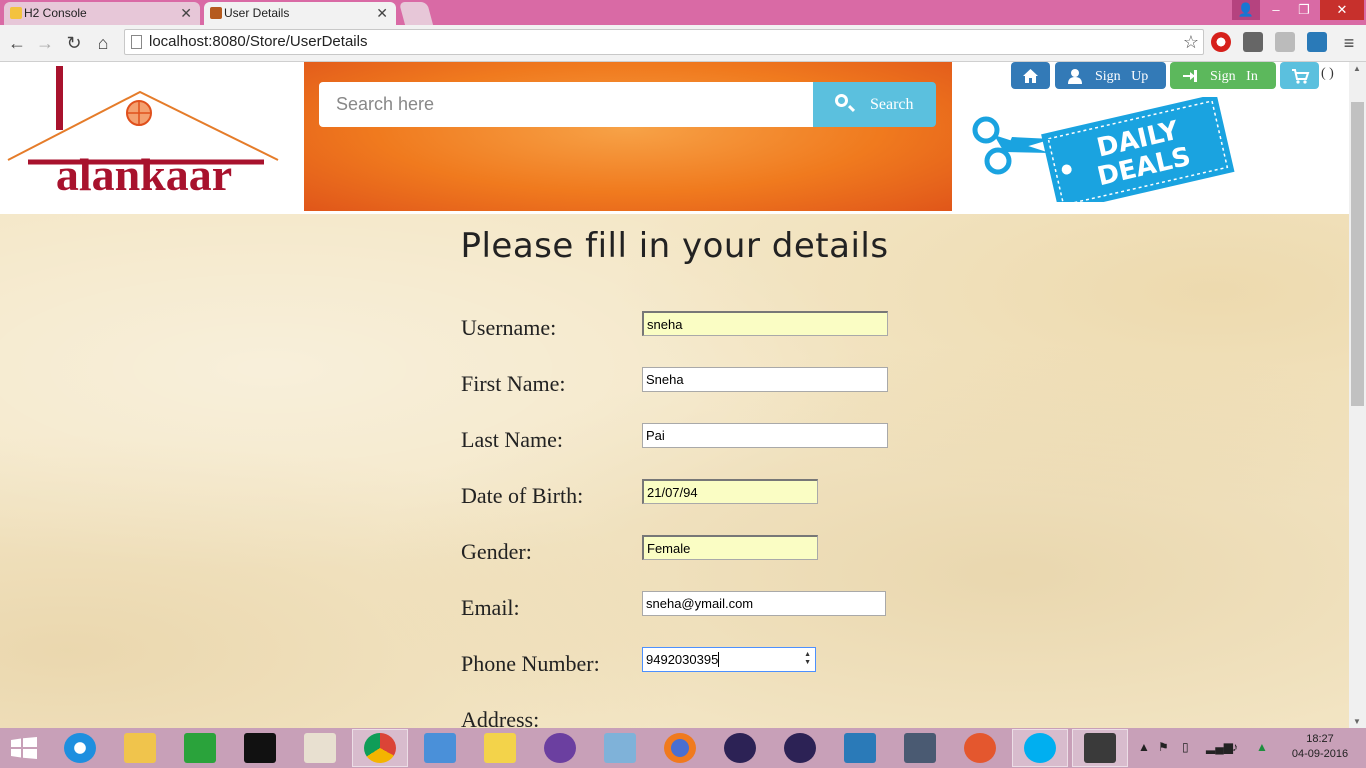 The image size is (1366, 768). I want to click on skype-icon, so click(1040, 748).